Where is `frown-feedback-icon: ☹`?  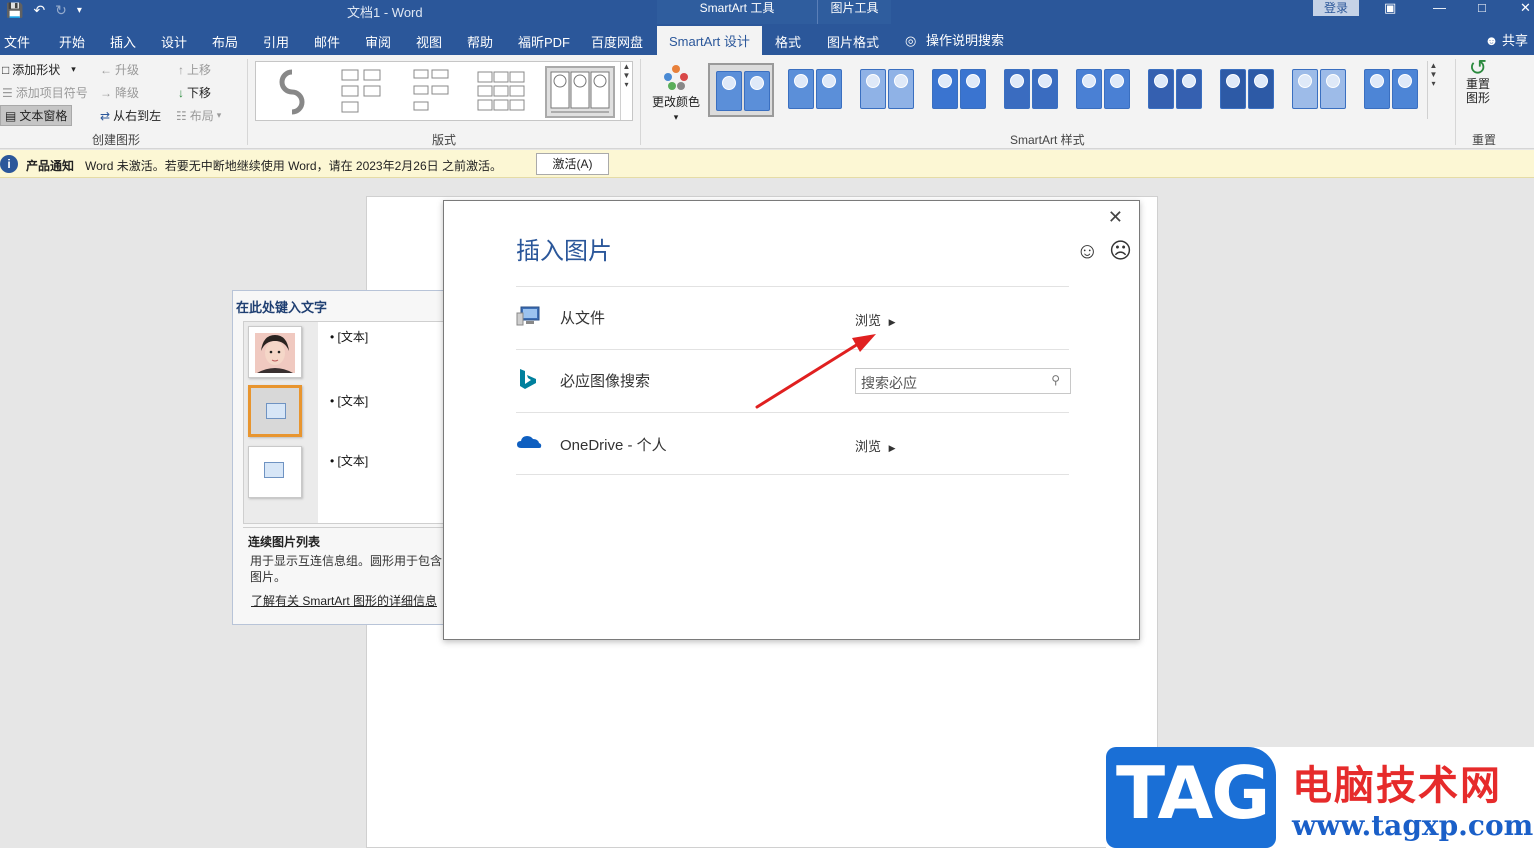
frown-feedback-icon: ☹ is located at coordinates (1120, 251).